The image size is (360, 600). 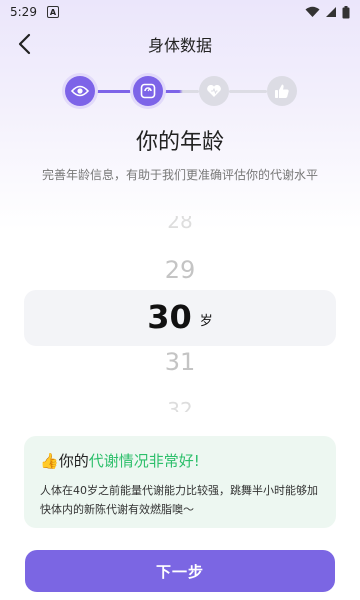 What do you see at coordinates (346, 11) in the screenshot?
I see `battery-icon` at bounding box center [346, 11].